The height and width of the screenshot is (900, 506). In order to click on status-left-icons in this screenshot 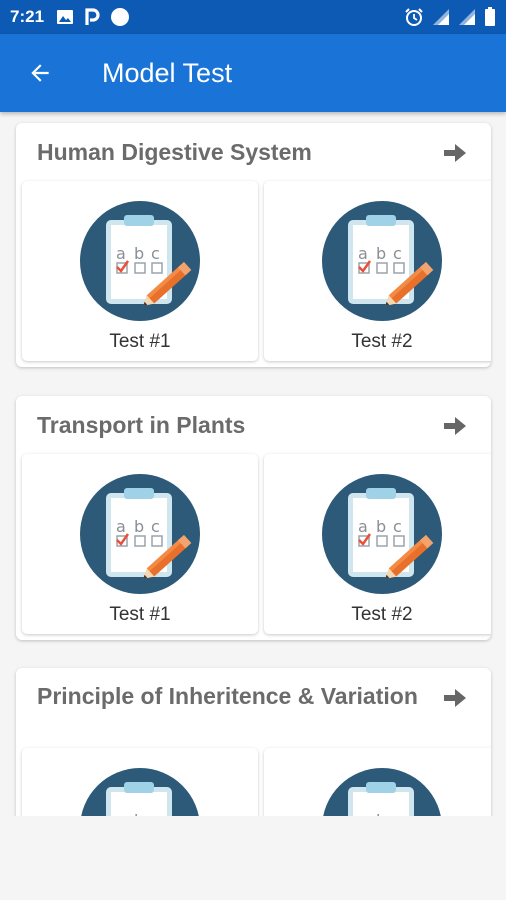, I will do `click(93, 17)`.